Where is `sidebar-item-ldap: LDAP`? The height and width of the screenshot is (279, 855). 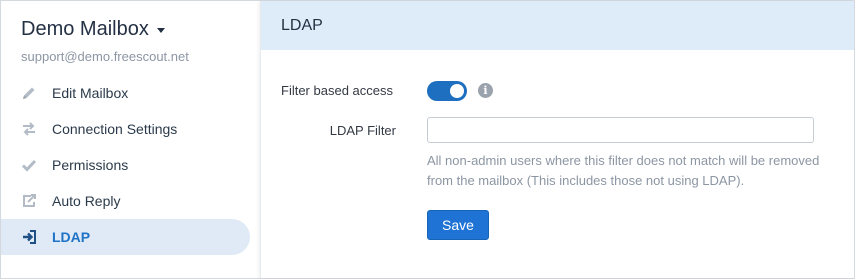 sidebar-item-ldap: LDAP is located at coordinates (125, 237).